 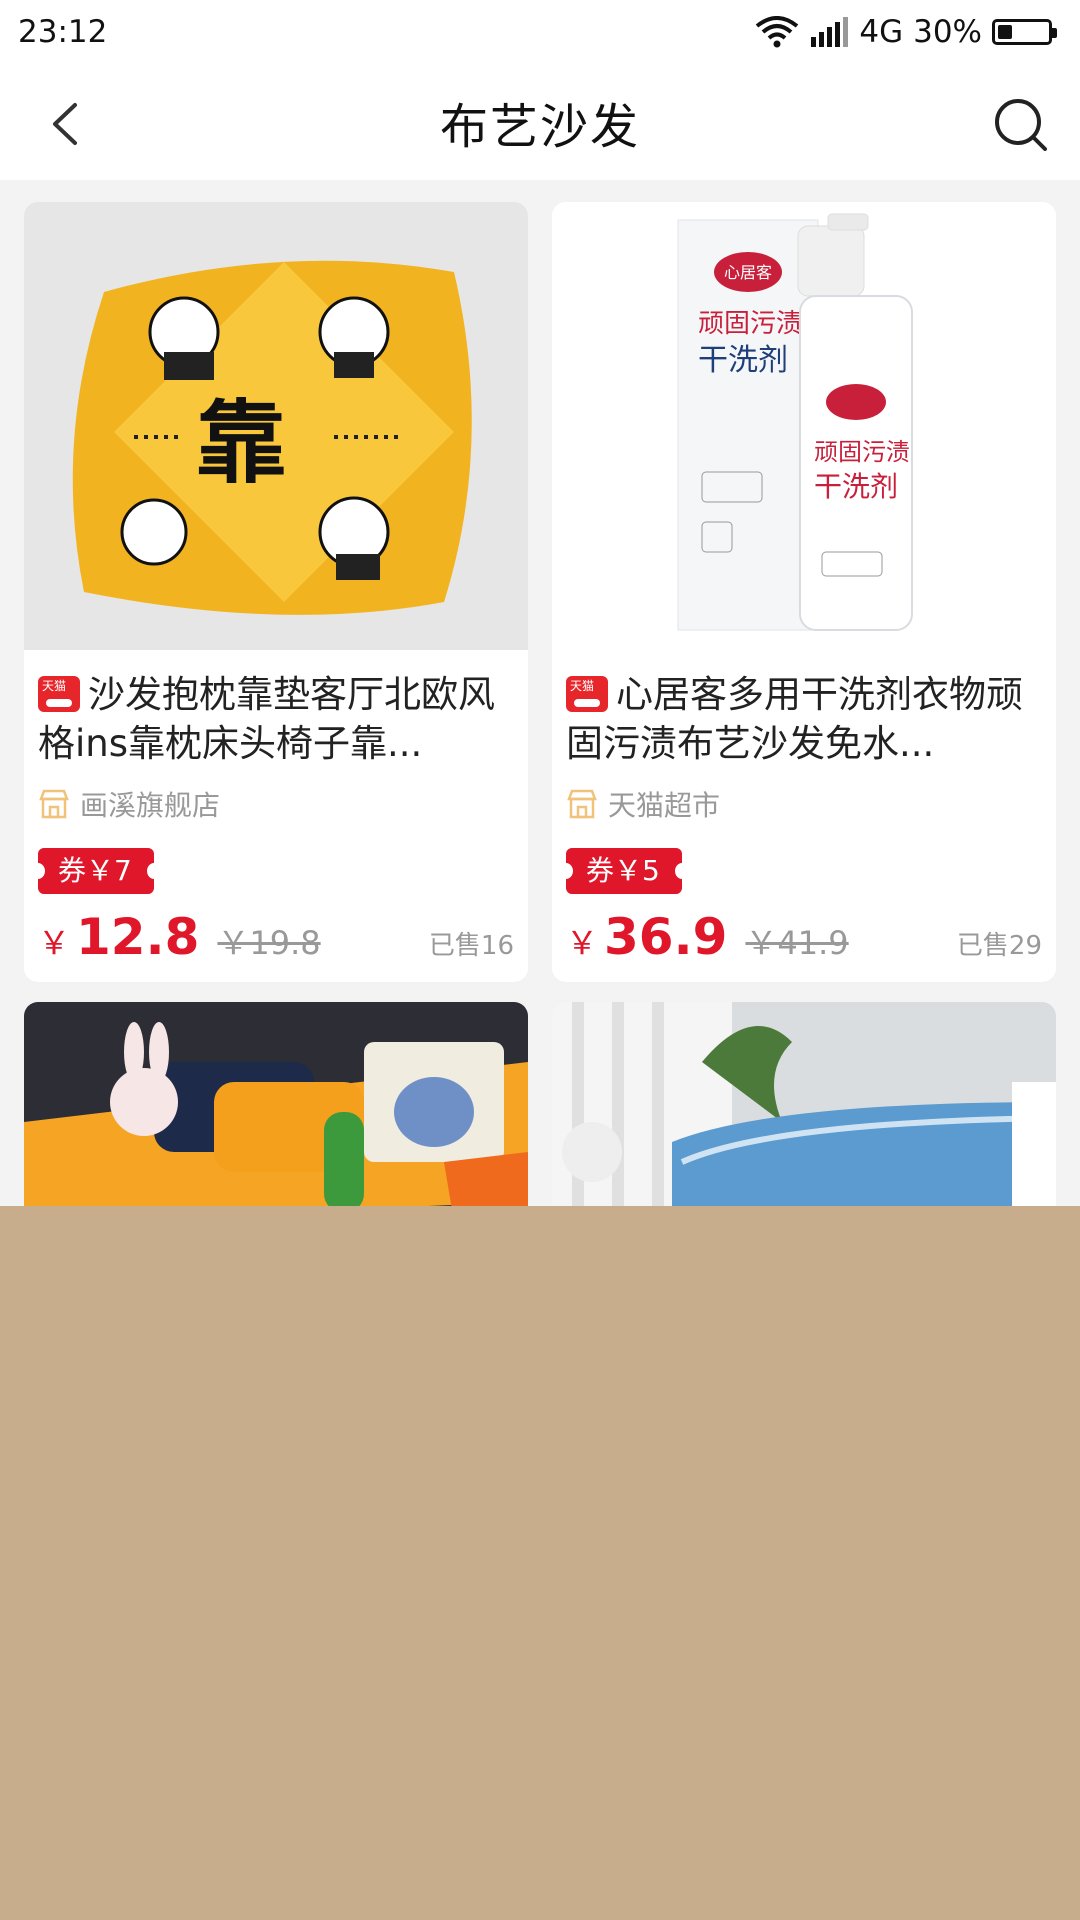 What do you see at coordinates (664, 805) in the screenshot?
I see `shop-name: 天猫超市` at bounding box center [664, 805].